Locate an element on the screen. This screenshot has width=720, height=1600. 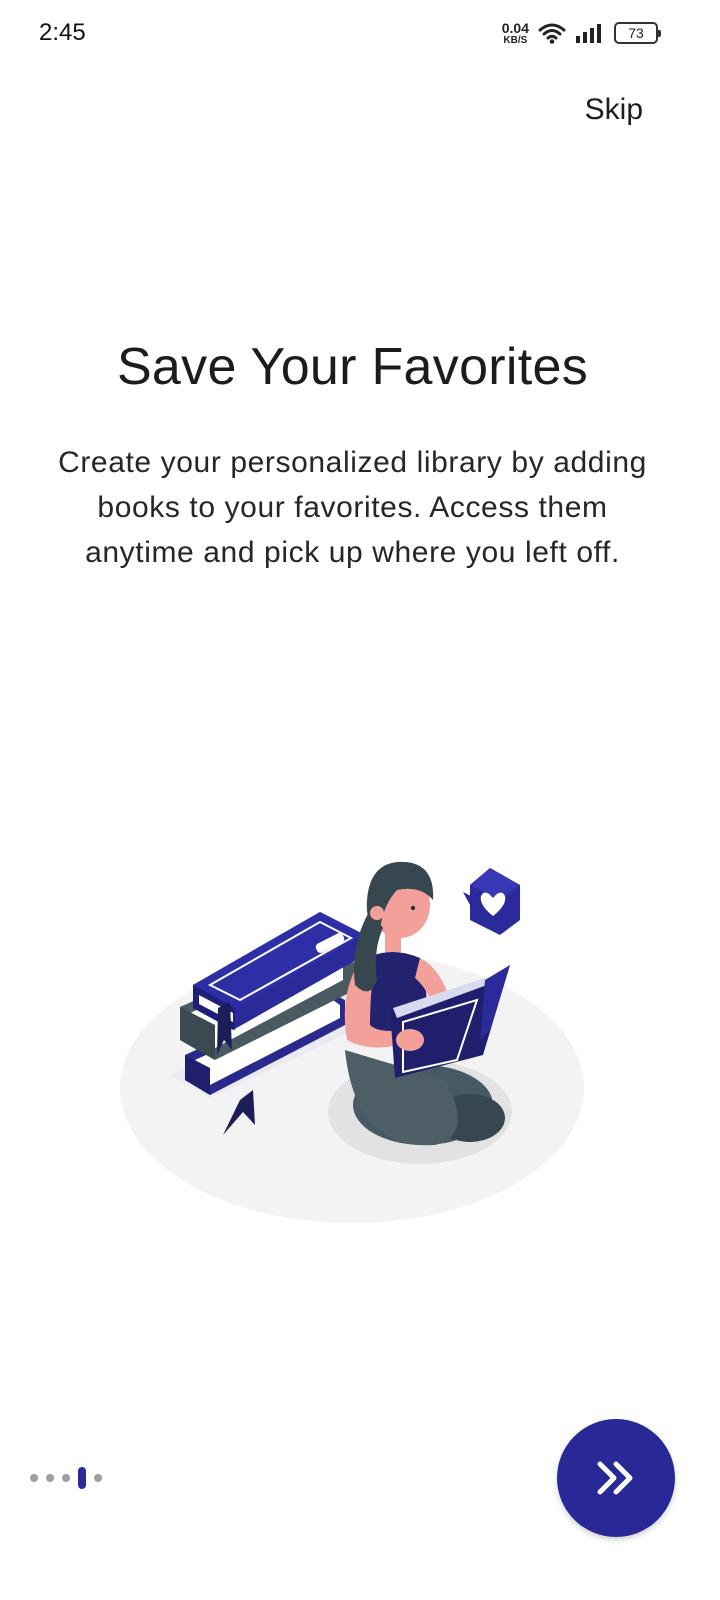
signal-icon is located at coordinates (588, 33).